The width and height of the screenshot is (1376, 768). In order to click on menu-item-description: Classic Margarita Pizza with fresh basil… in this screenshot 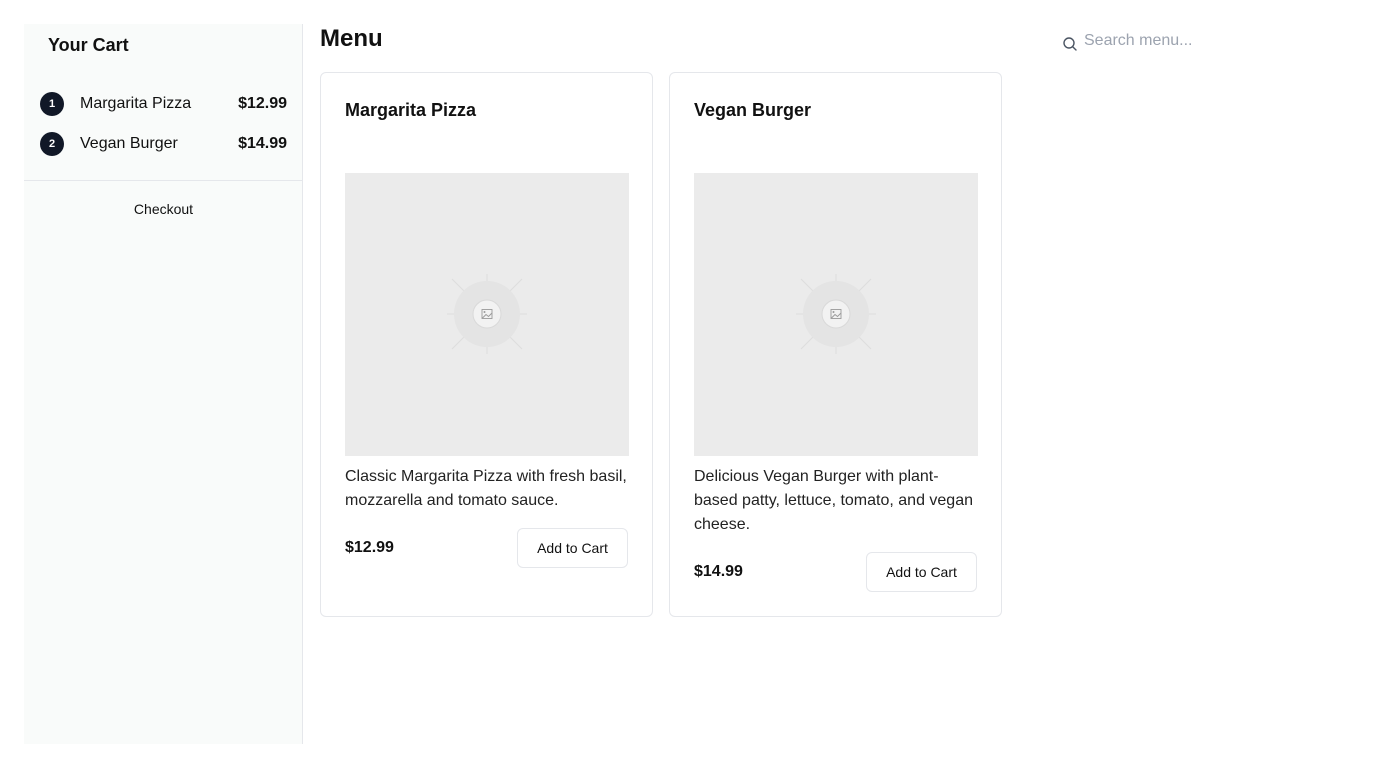, I will do `click(486, 488)`.